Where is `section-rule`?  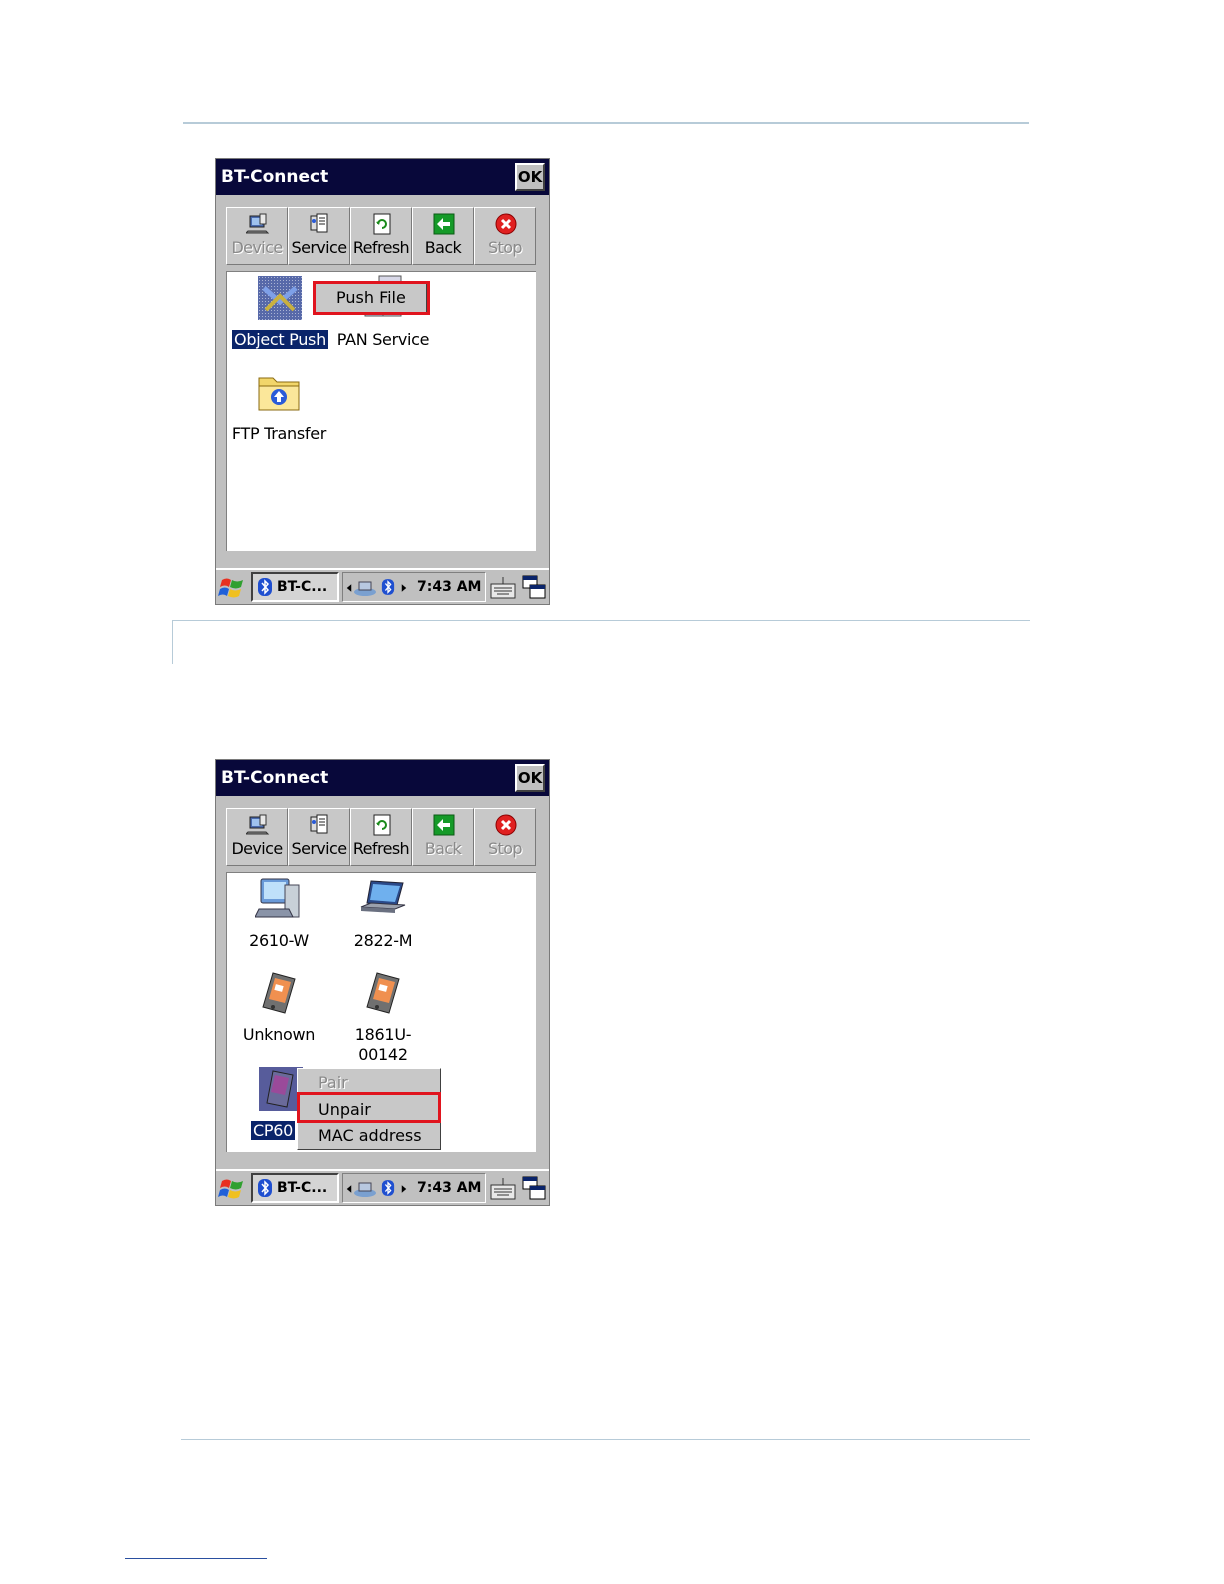
section-rule is located at coordinates (601, 620).